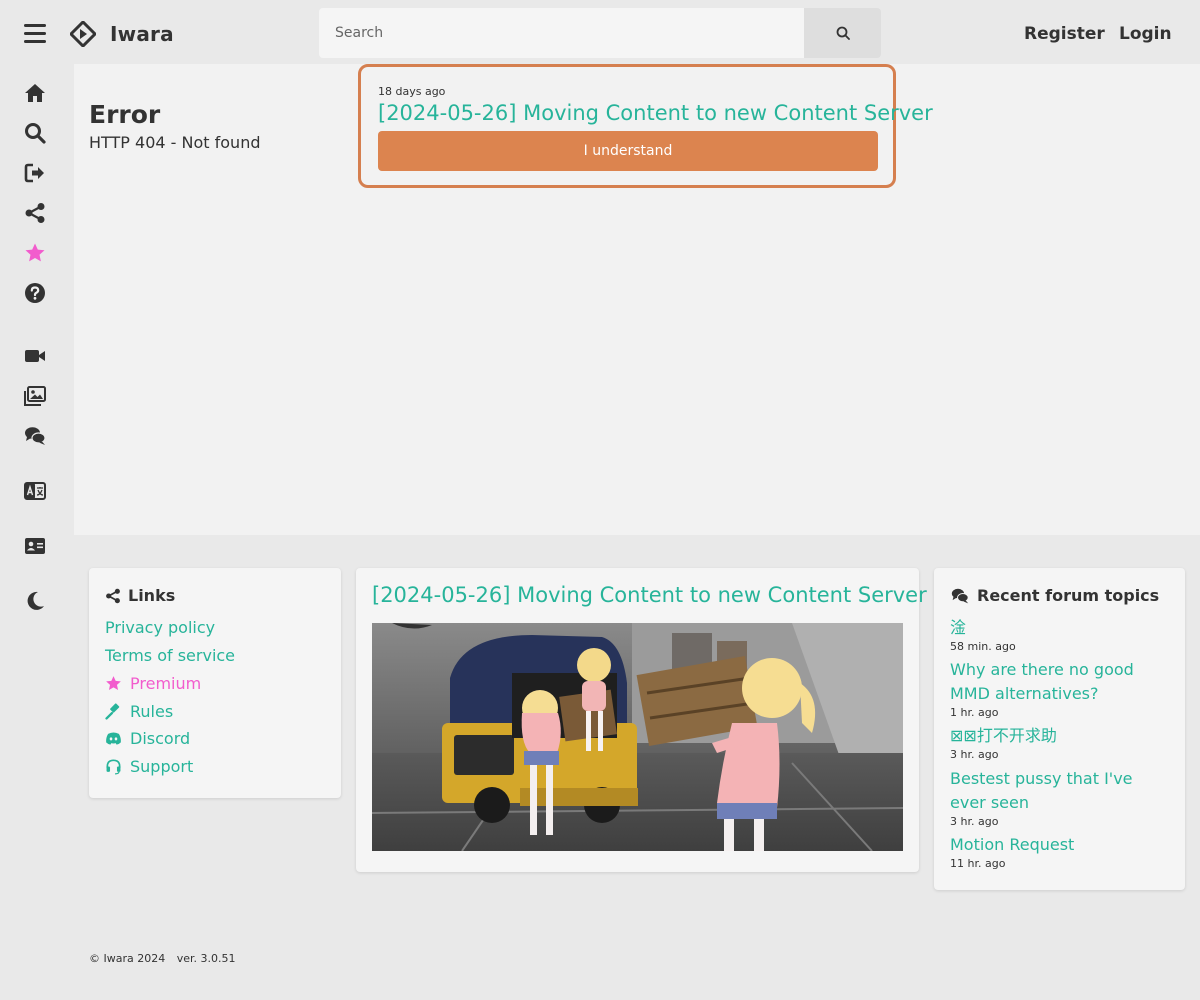 This screenshot has height=1000, width=1200. I want to click on discord-link: Discord, so click(147, 738).